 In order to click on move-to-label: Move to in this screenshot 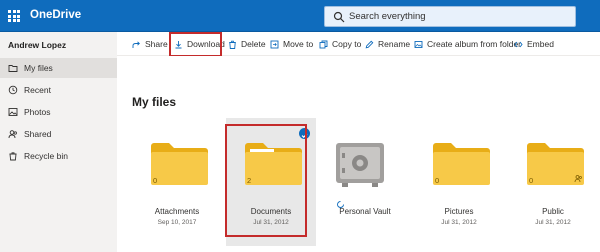, I will do `click(298, 44)`.